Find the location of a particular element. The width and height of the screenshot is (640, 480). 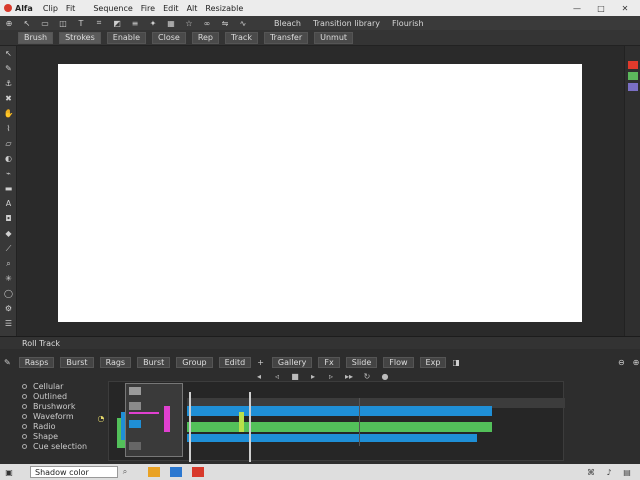

unmut-button: Unmut is located at coordinates (334, 37).